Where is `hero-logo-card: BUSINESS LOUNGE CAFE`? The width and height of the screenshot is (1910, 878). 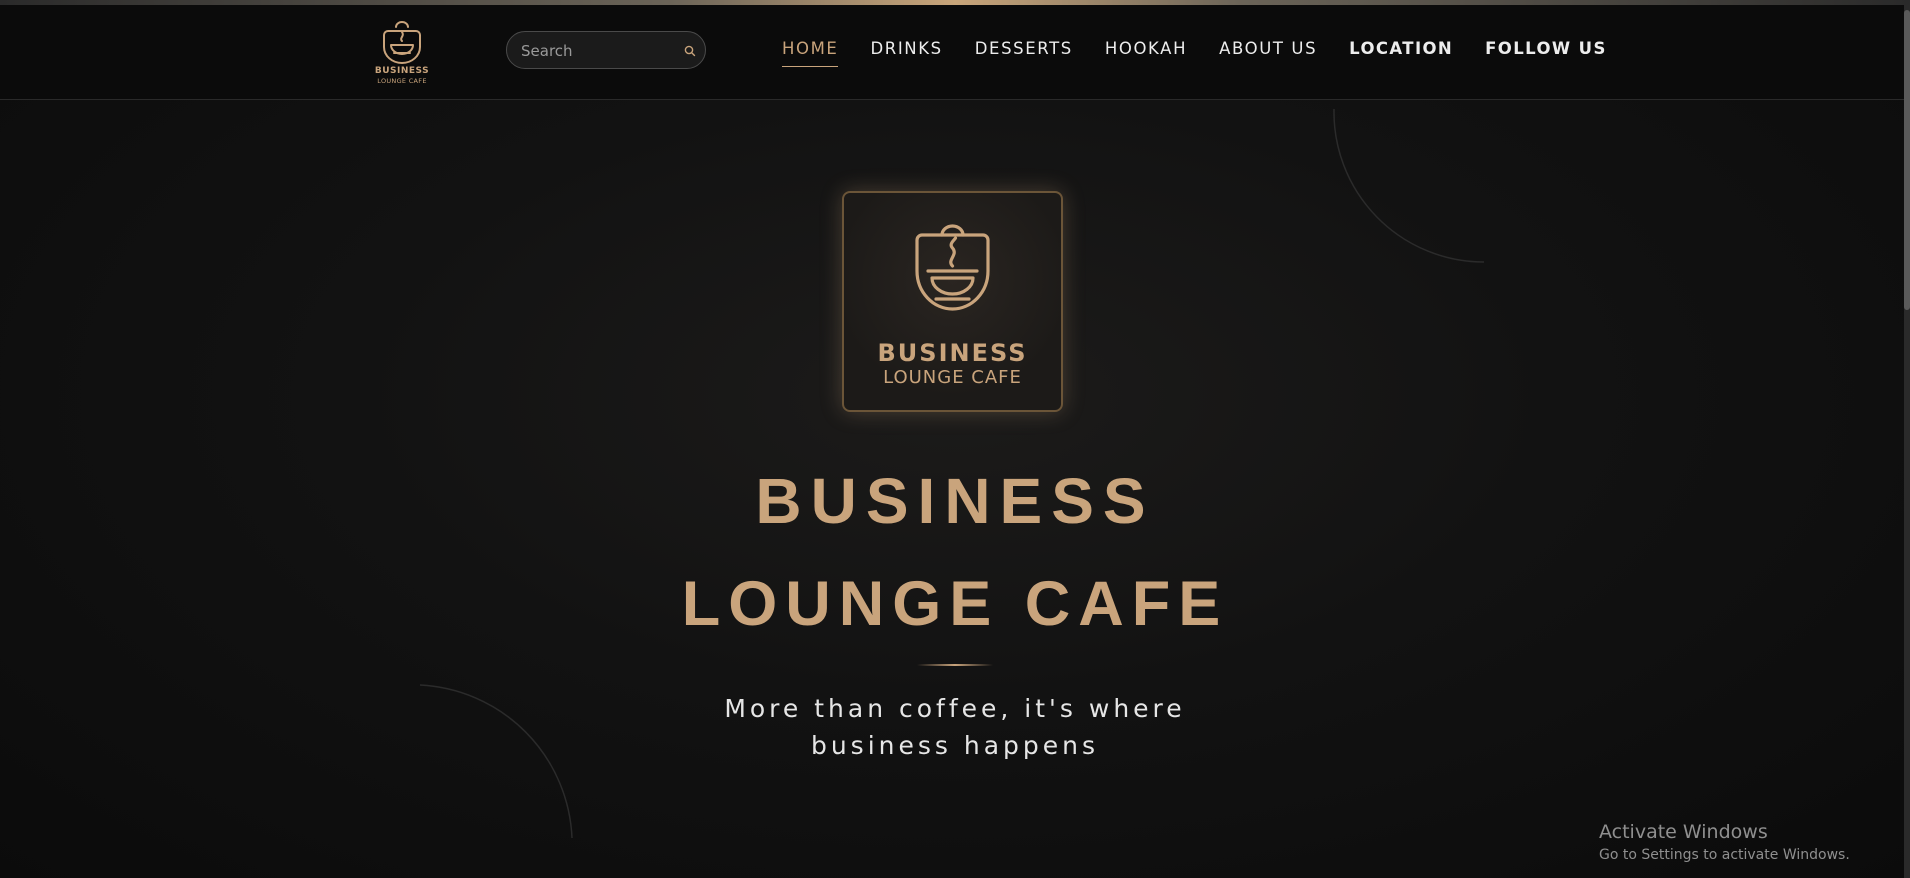 hero-logo-card: BUSINESS LOUNGE CAFE is located at coordinates (952, 301).